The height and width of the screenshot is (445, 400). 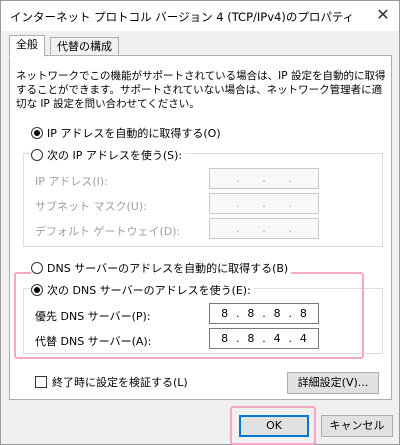 What do you see at coordinates (120, 382) in the screenshot?
I see `validate-on-exit-label: 終了時に設定を検証する(L)` at bounding box center [120, 382].